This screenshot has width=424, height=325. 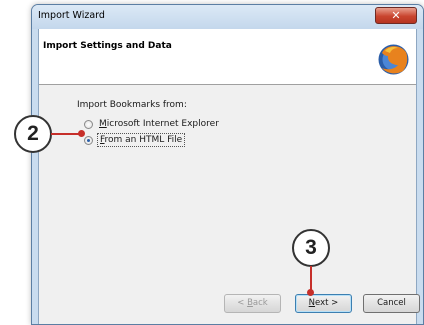 I want to click on radio-html-file, so click(x=88, y=140).